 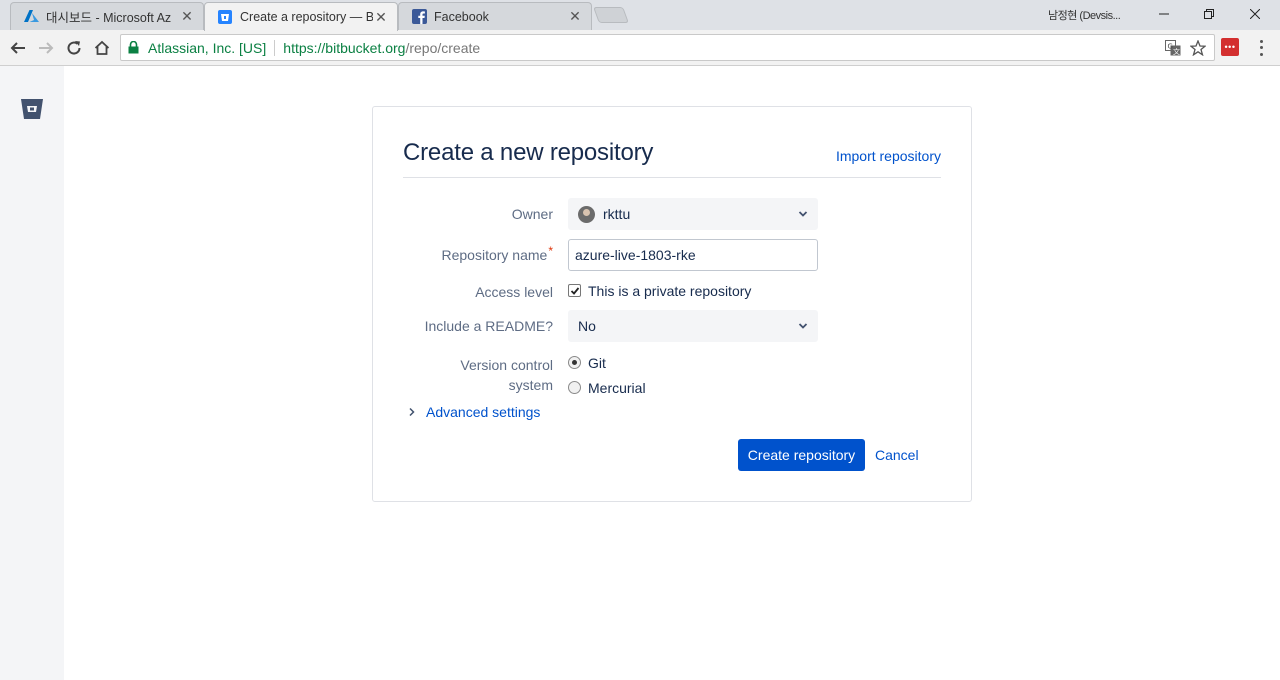 I want to click on page-title: Create a new repository, so click(x=528, y=152).